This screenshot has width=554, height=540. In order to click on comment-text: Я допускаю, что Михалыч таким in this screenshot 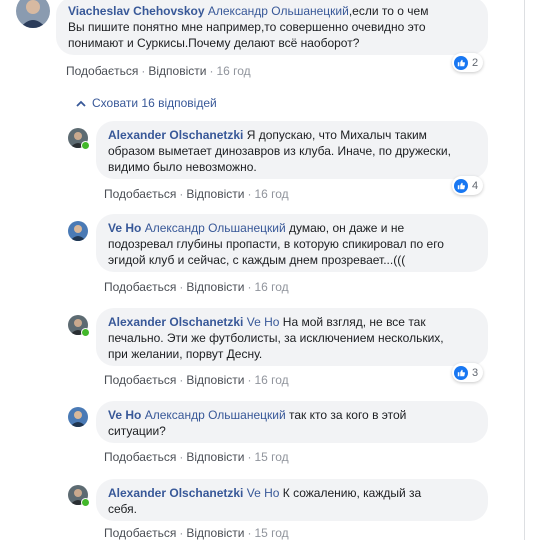, I will do `click(335, 135)`.